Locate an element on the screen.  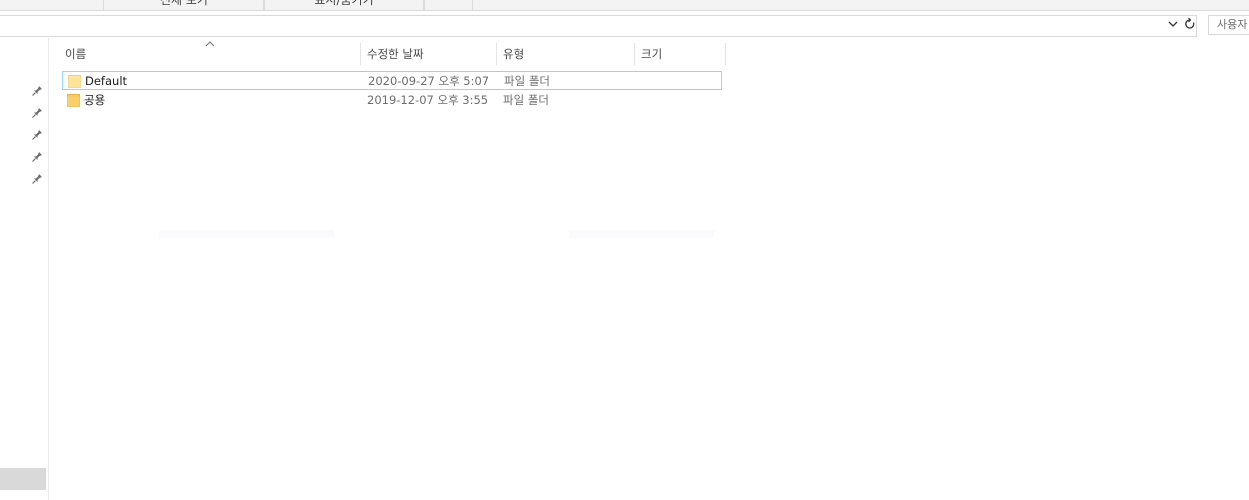
column-header-size: 크기 is located at coordinates (680, 54).